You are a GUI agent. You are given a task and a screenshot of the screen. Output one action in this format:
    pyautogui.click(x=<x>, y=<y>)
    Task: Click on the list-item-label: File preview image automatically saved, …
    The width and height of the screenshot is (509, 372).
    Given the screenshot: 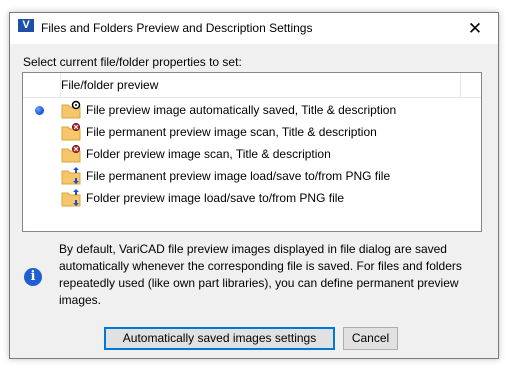 What is the action you would take?
    pyautogui.click(x=241, y=110)
    